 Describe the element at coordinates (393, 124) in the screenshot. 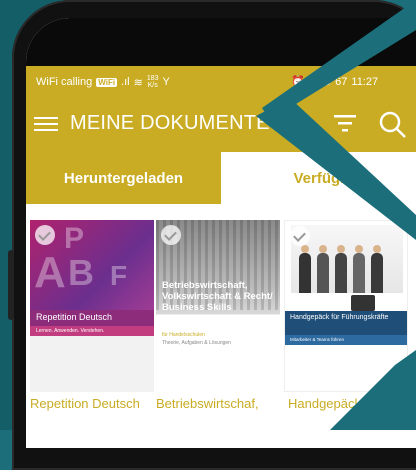

I see `search-icon` at that location.